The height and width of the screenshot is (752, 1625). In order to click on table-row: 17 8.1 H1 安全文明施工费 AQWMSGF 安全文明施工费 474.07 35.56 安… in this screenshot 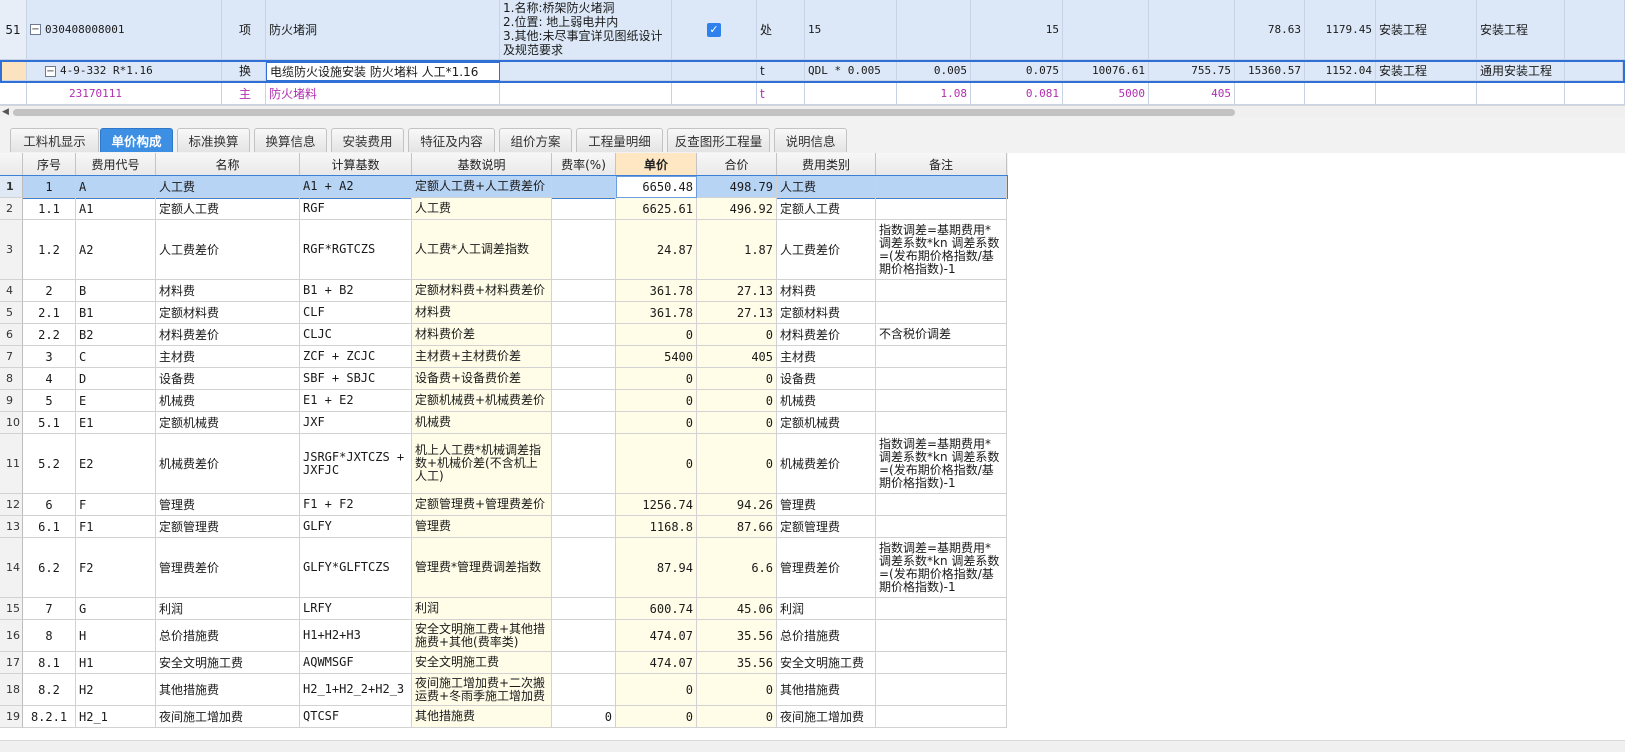, I will do `click(504, 663)`.